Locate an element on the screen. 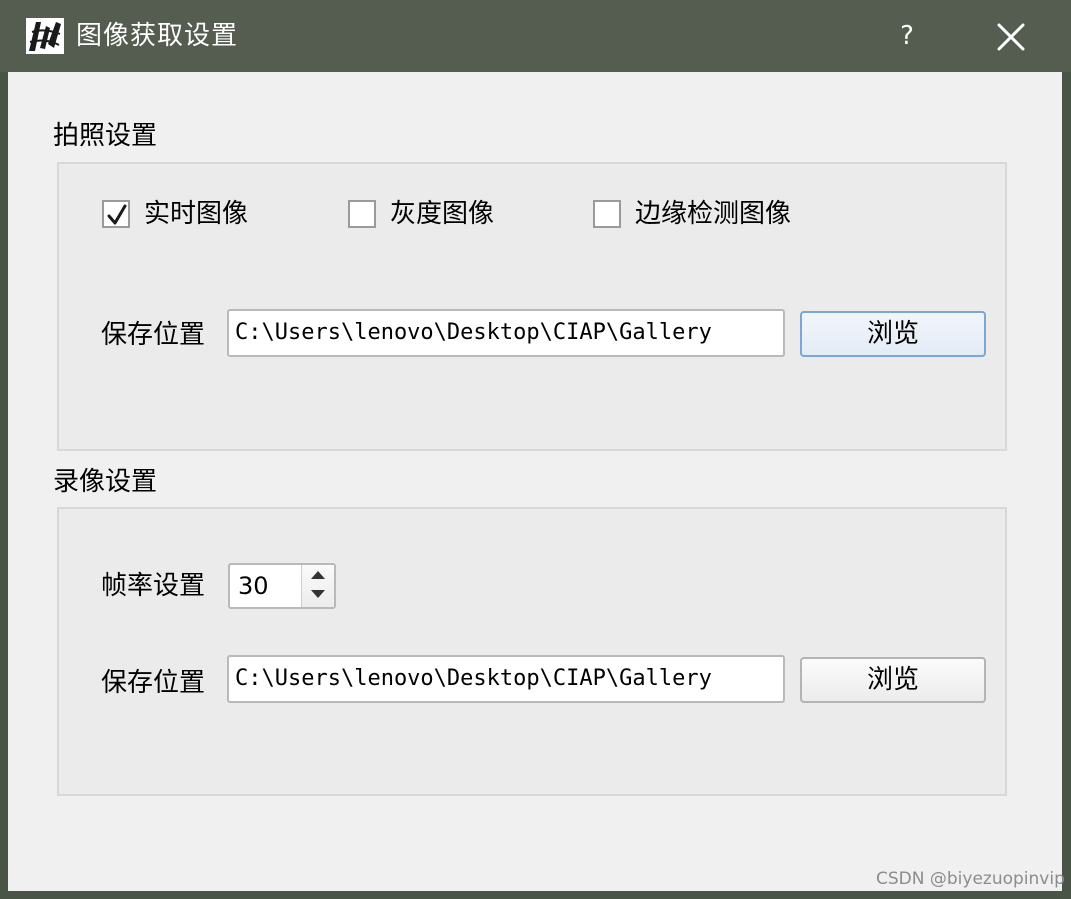 The image size is (1071, 899). arrow-down-icon is located at coordinates (318, 594).